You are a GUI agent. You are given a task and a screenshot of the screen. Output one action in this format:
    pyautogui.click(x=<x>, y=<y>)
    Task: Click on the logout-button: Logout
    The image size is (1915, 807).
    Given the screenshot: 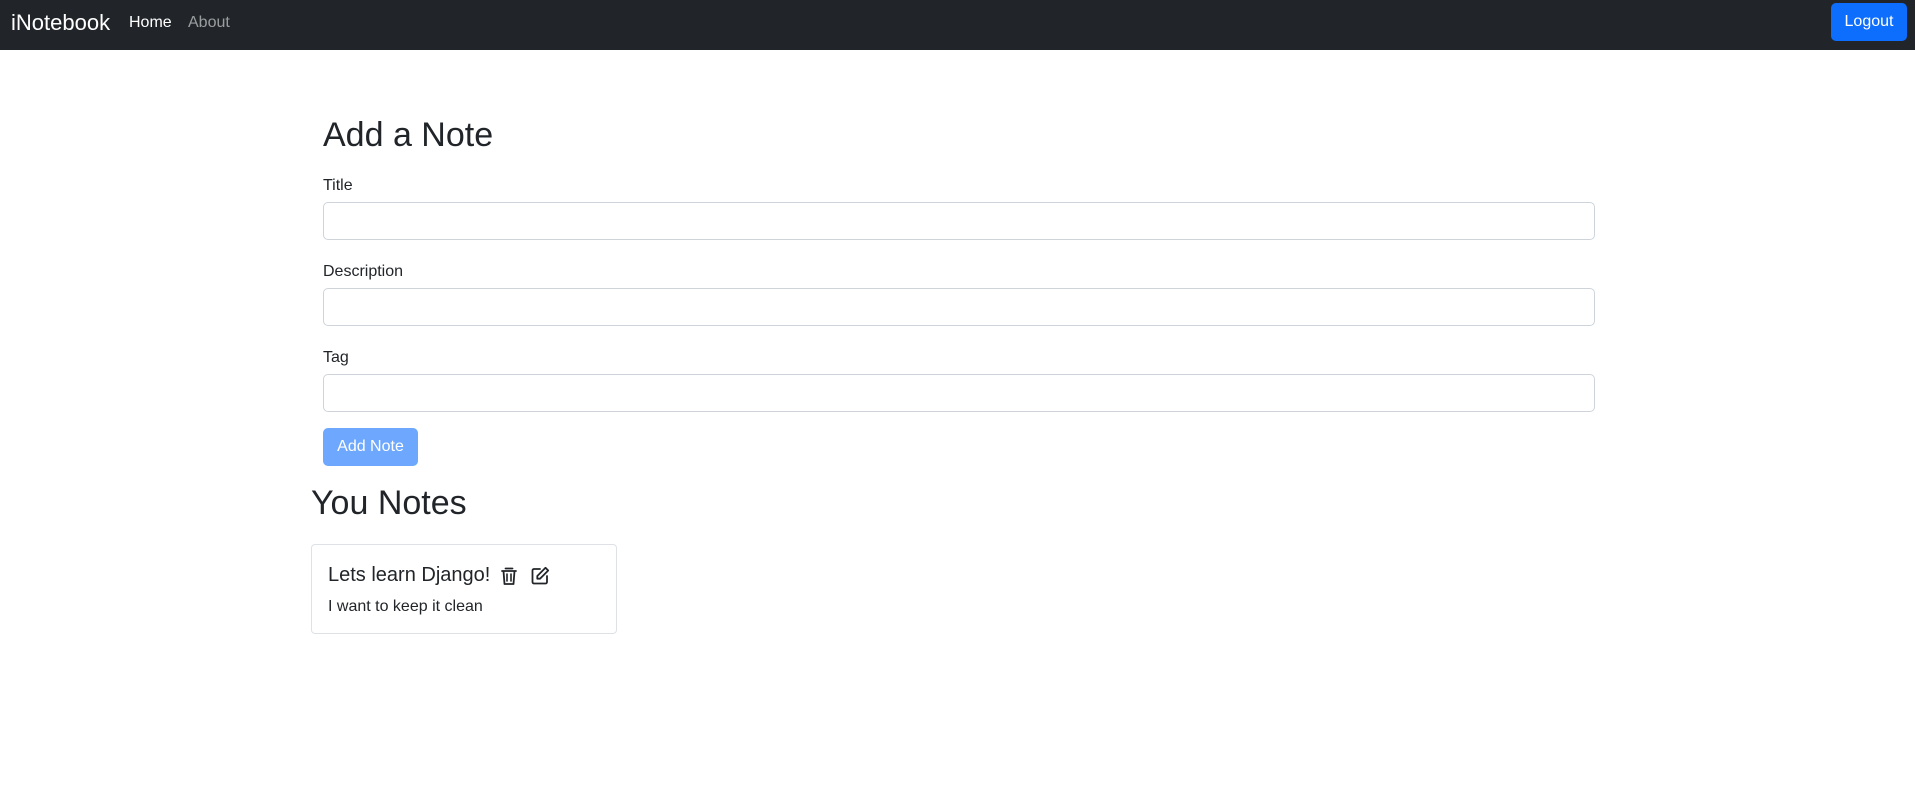 What is the action you would take?
    pyautogui.click(x=1869, y=22)
    